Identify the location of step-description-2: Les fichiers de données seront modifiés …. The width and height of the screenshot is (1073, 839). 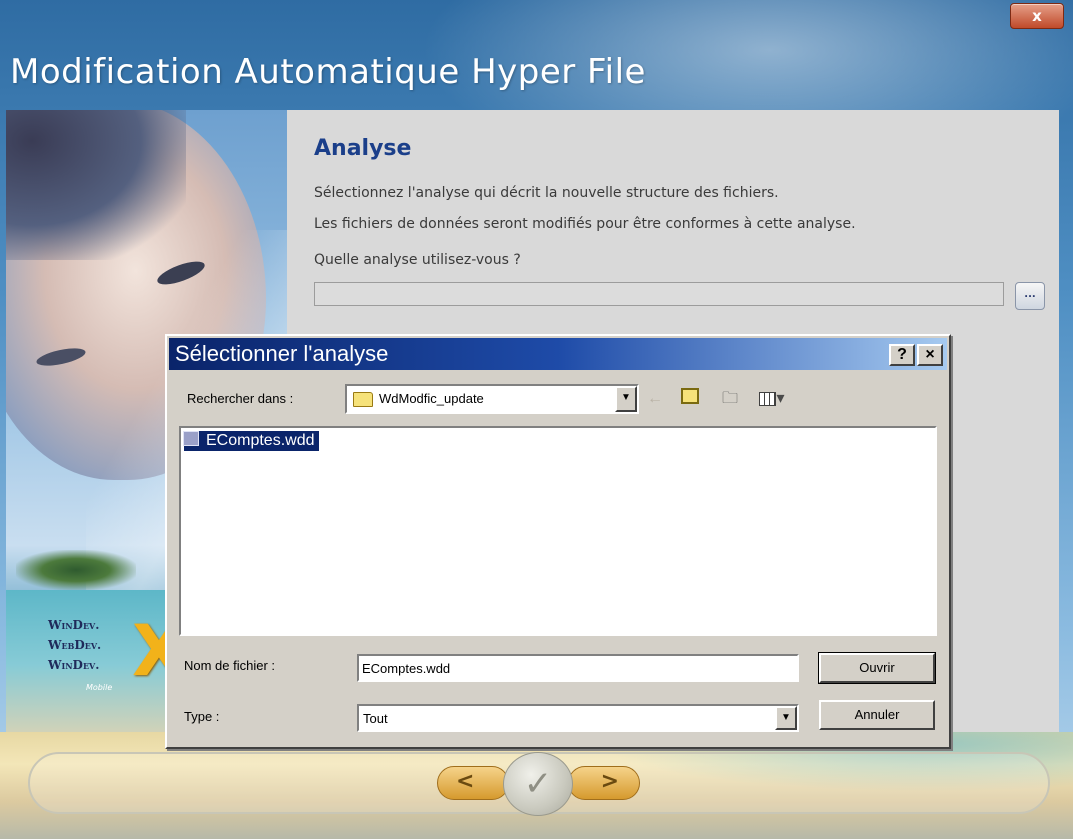
(585, 224).